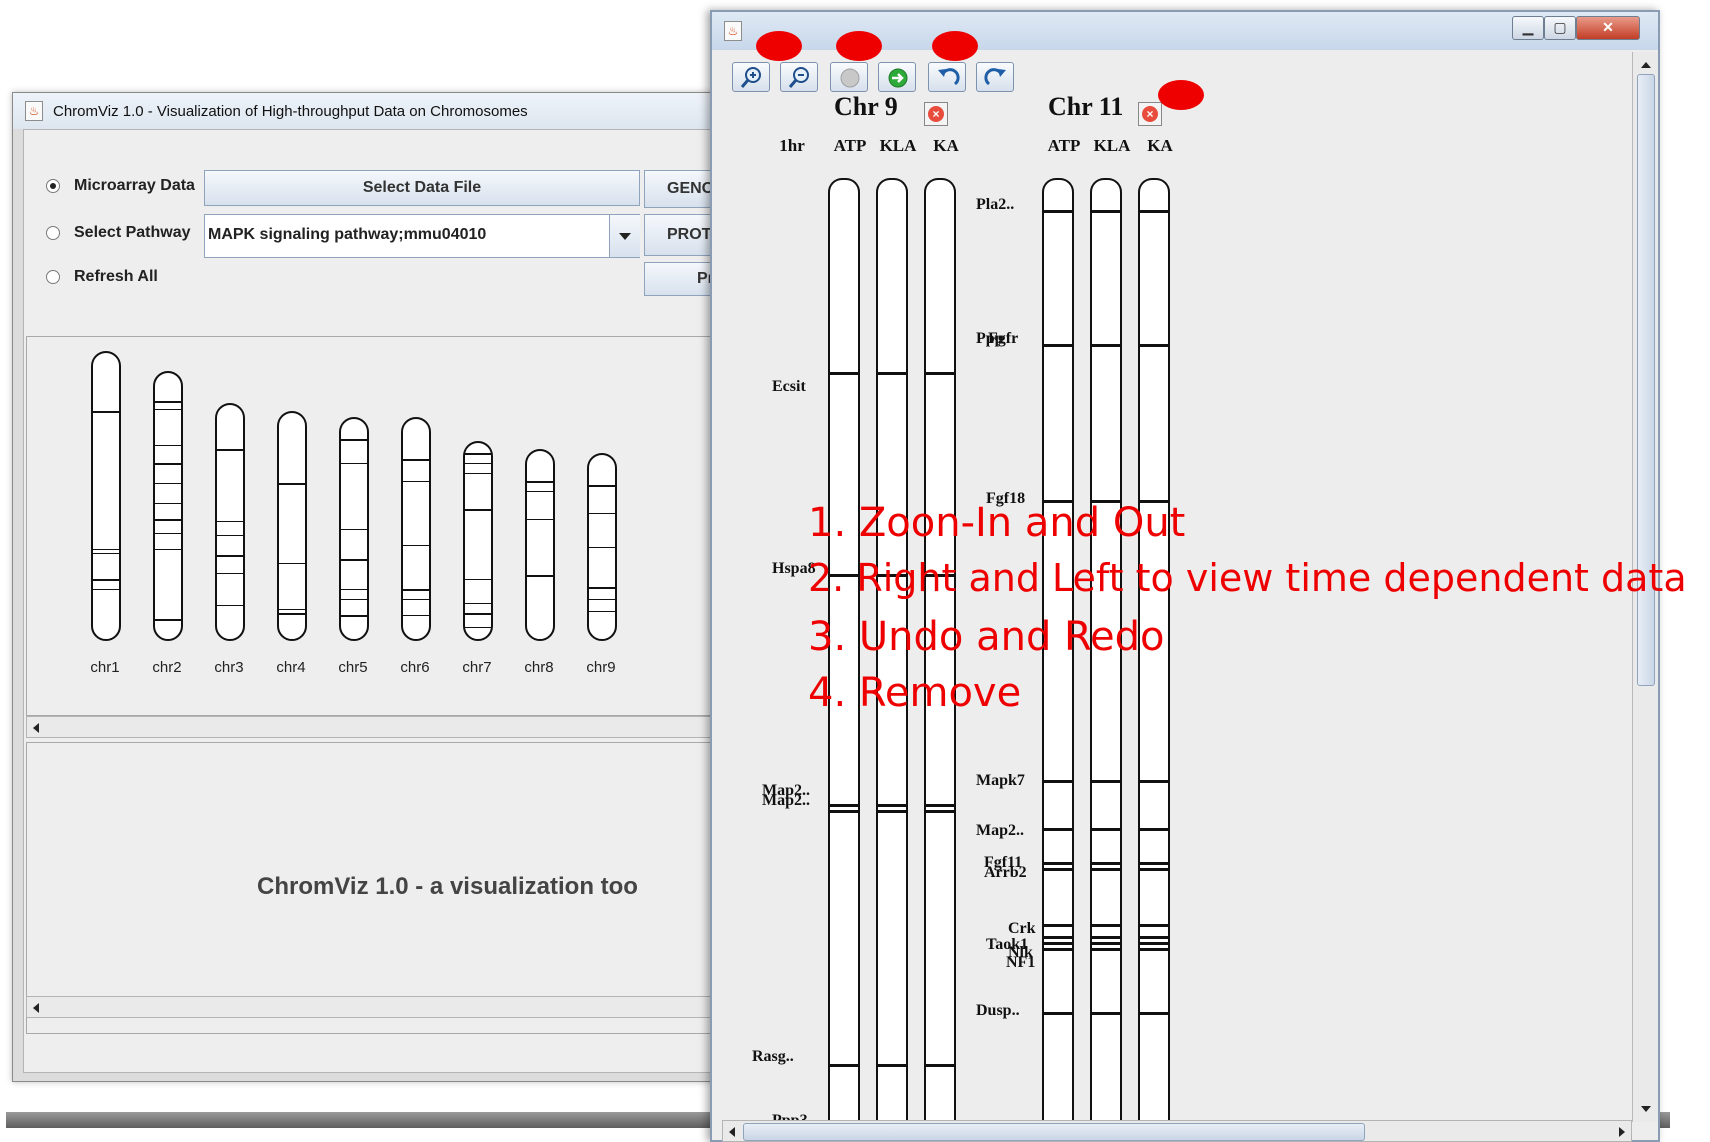  Describe the element at coordinates (447, 886) in the screenshot. I see `splash-text: ChromViz 1.0 - a visualization too` at that location.